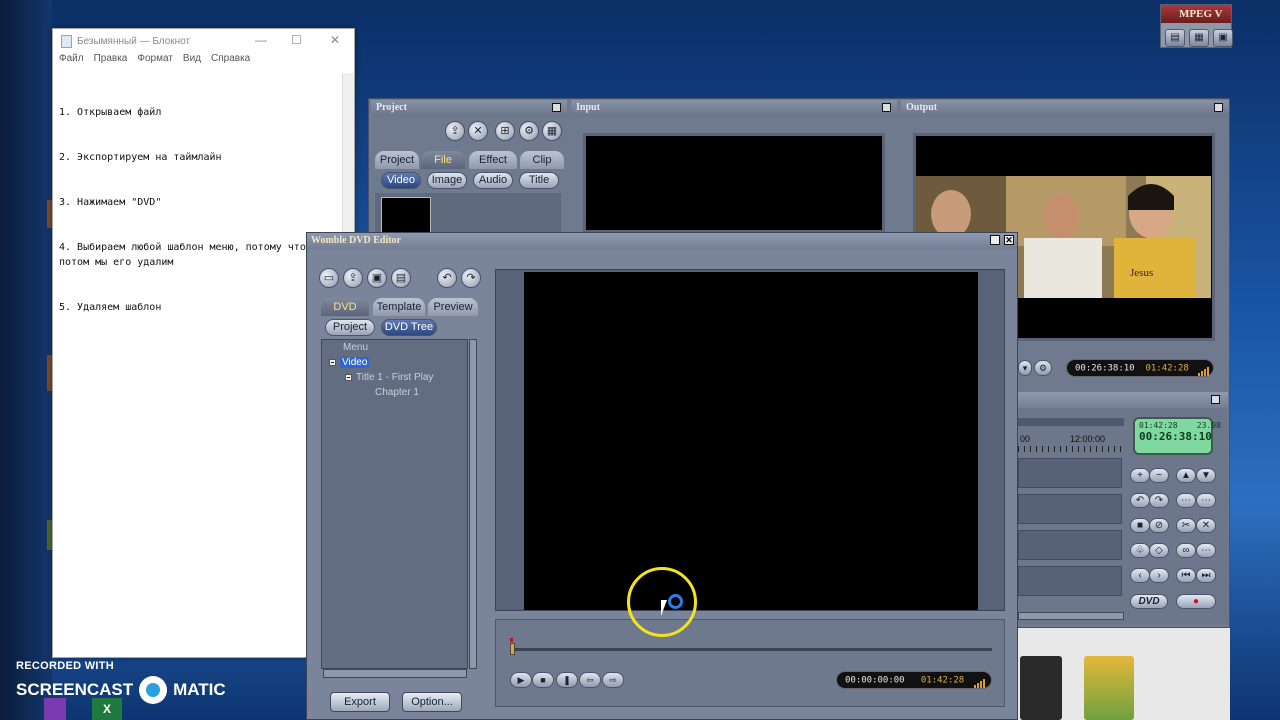  I want to click on zoom-in-icon: +, so click(1140, 475).